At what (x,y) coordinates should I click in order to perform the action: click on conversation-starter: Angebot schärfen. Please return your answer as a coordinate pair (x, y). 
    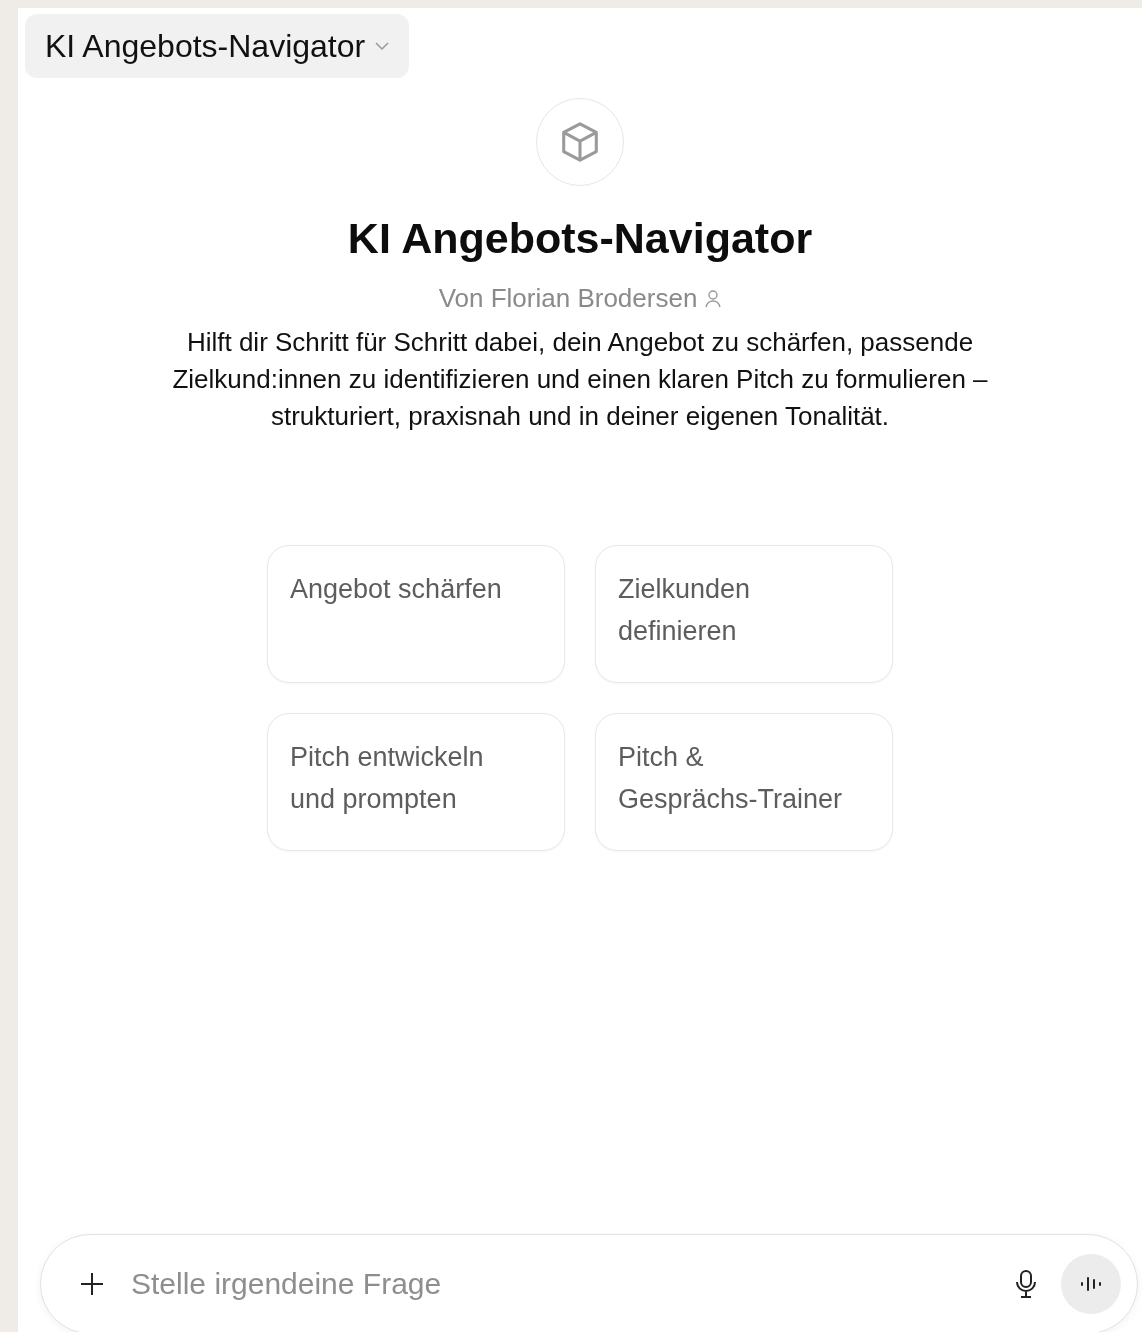
    Looking at the image, I should click on (416, 614).